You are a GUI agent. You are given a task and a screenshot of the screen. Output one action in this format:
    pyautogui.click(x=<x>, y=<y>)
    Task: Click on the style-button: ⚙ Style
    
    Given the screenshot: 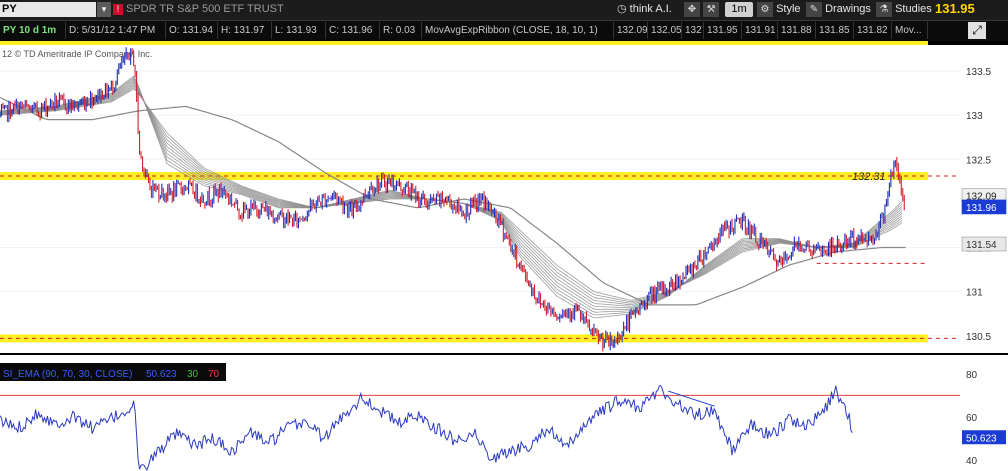 What is the action you would take?
    pyautogui.click(x=779, y=9)
    